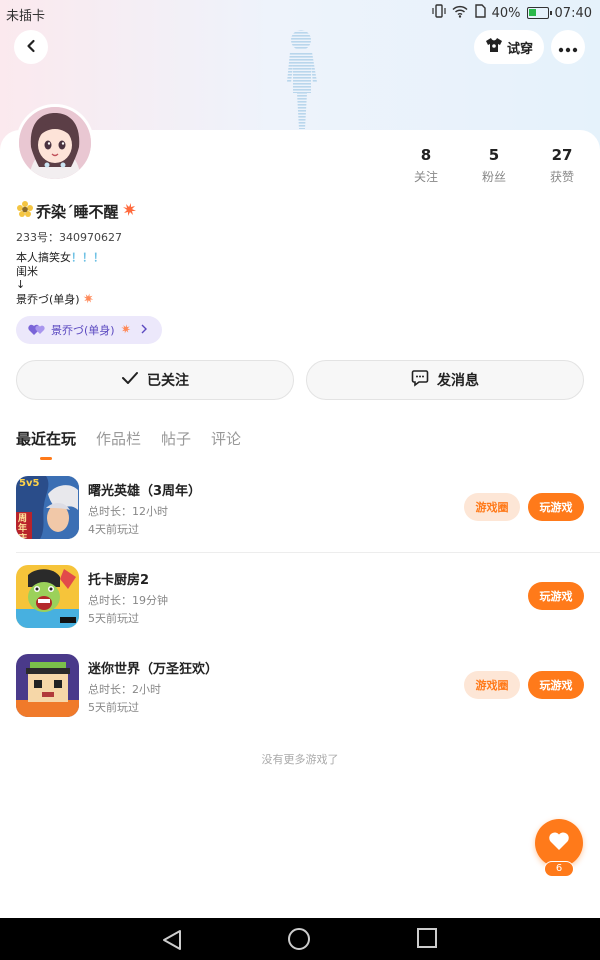 The height and width of the screenshot is (960, 600). Describe the element at coordinates (494, 155) in the screenshot. I see `followers-count: 5` at that location.